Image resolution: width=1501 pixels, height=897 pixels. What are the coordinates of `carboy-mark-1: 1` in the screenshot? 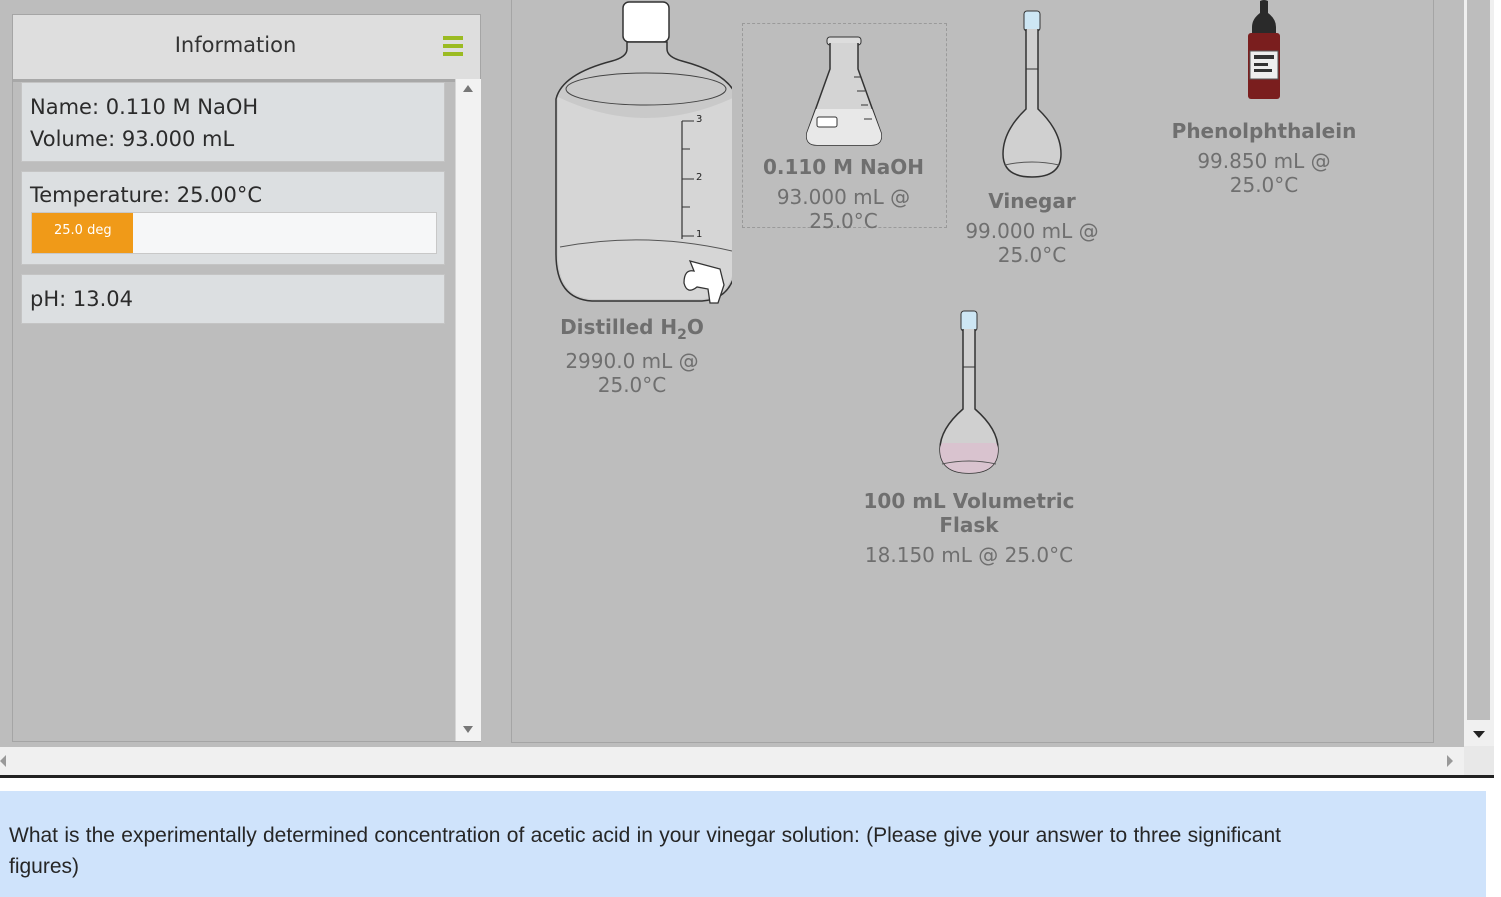 It's located at (699, 234).